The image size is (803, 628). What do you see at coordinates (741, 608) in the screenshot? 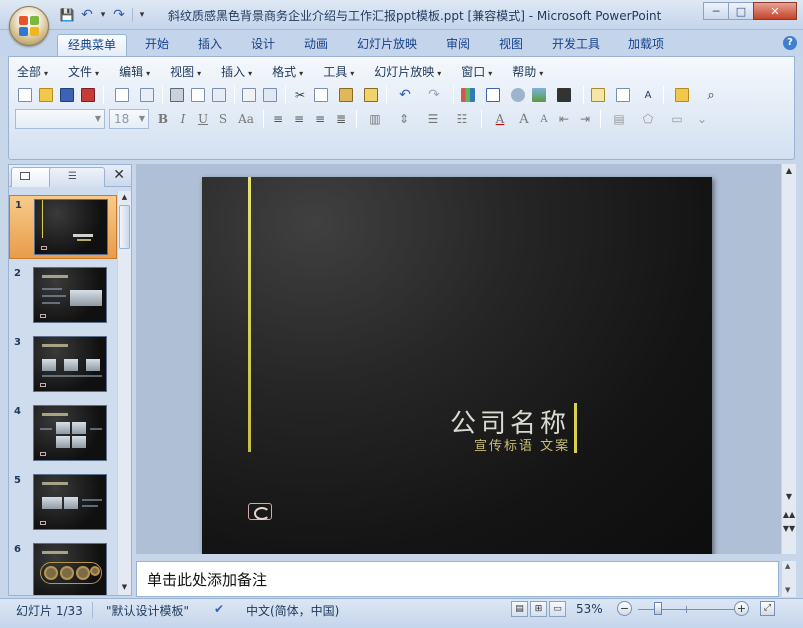
I see `zoom-in-icon: +` at bounding box center [741, 608].